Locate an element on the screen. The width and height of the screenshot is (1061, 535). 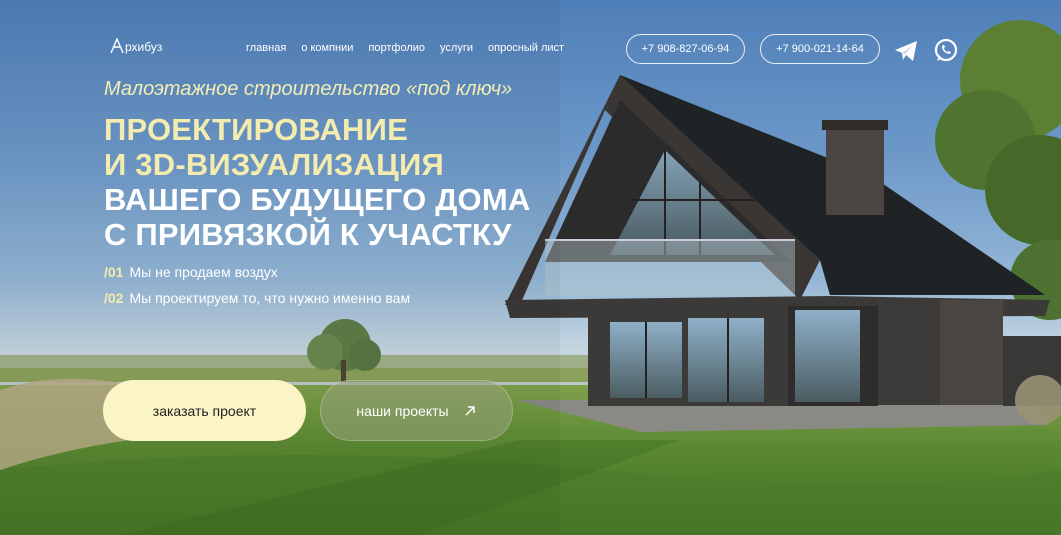
feature-point-1: /01 Мы не продаем воздух is located at coordinates (191, 272).